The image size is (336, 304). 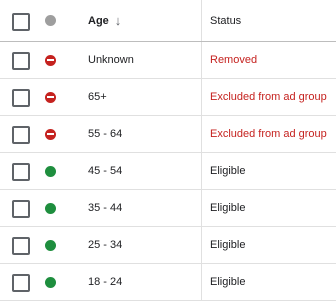 What do you see at coordinates (111, 60) in the screenshot?
I see `age-cell: Unknown` at bounding box center [111, 60].